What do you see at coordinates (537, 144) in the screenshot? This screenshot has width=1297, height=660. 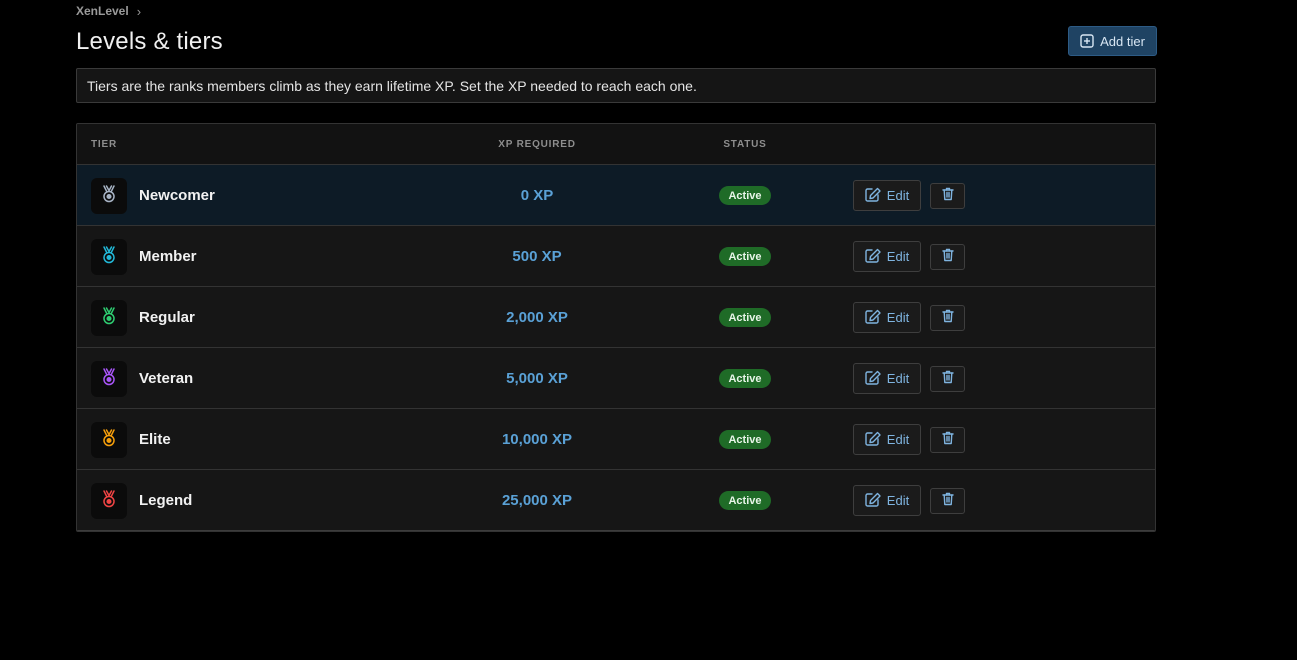 I see `header-xp-required: XP REQUIRED` at bounding box center [537, 144].